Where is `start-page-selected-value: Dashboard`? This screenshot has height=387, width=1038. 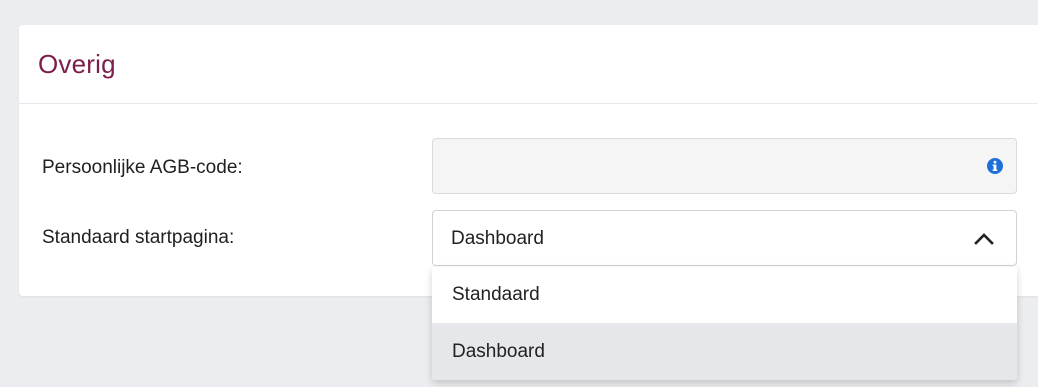 start-page-selected-value: Dashboard is located at coordinates (497, 238).